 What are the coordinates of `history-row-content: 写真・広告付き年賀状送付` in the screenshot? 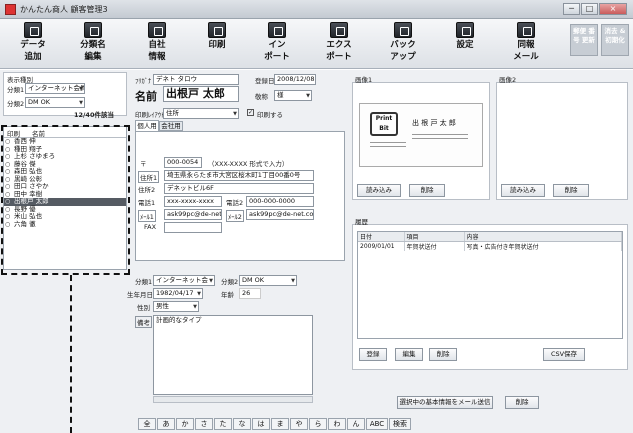 It's located at (543, 246).